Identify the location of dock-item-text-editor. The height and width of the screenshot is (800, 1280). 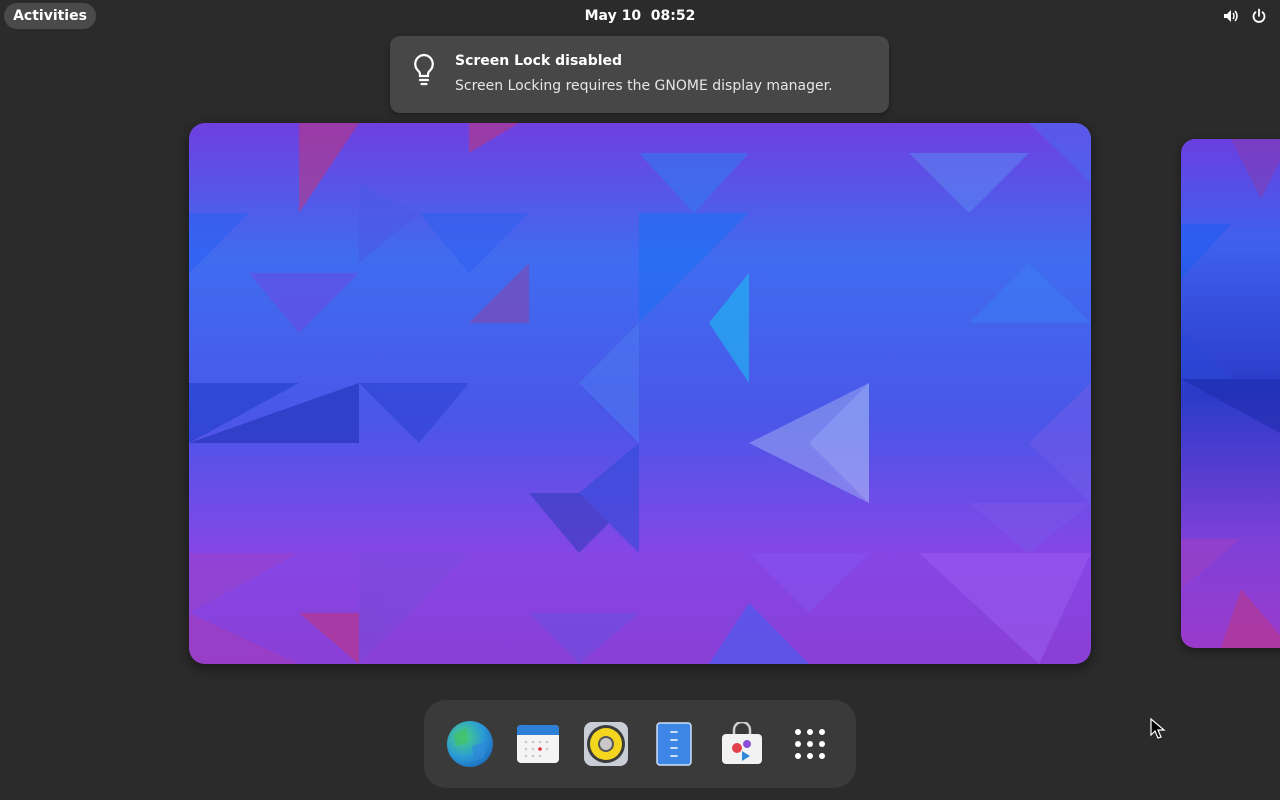
(674, 744).